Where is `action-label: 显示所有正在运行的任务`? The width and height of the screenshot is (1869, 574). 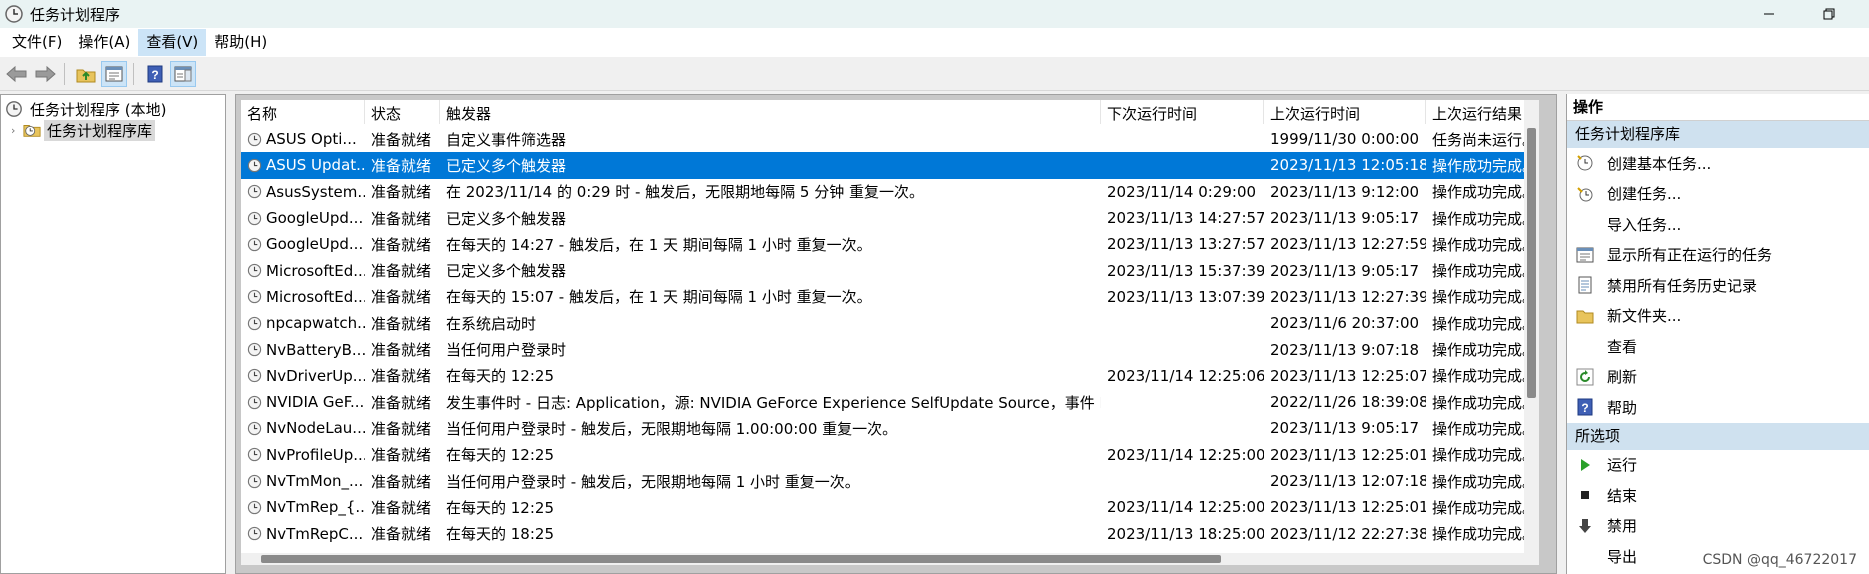 action-label: 显示所有正在运行的任务 is located at coordinates (1690, 255).